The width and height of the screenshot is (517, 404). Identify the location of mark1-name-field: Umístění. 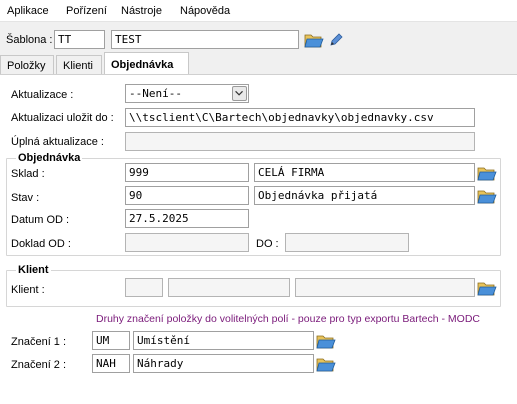
(223, 340).